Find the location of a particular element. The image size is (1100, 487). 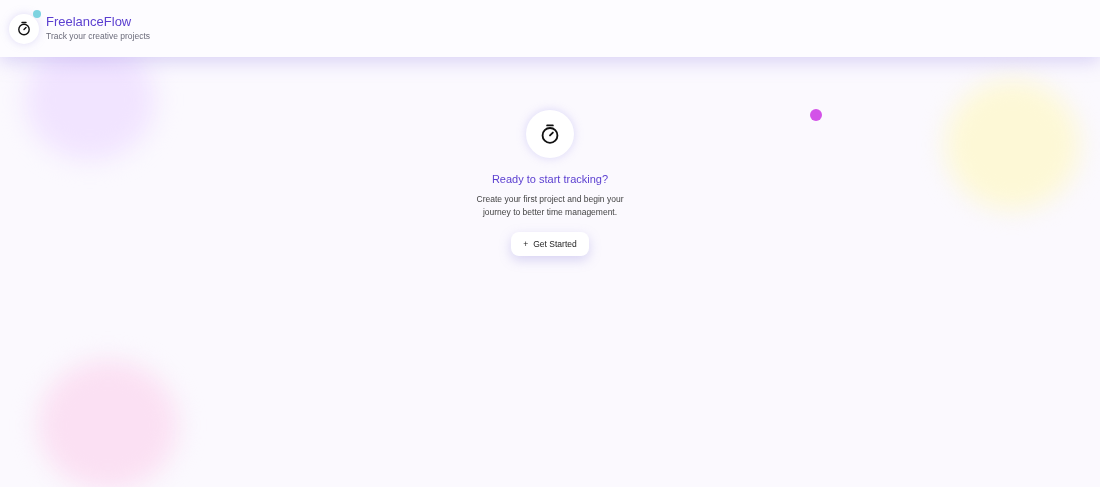

empty-state-heading: Ready to start tracking? is located at coordinates (550, 179).